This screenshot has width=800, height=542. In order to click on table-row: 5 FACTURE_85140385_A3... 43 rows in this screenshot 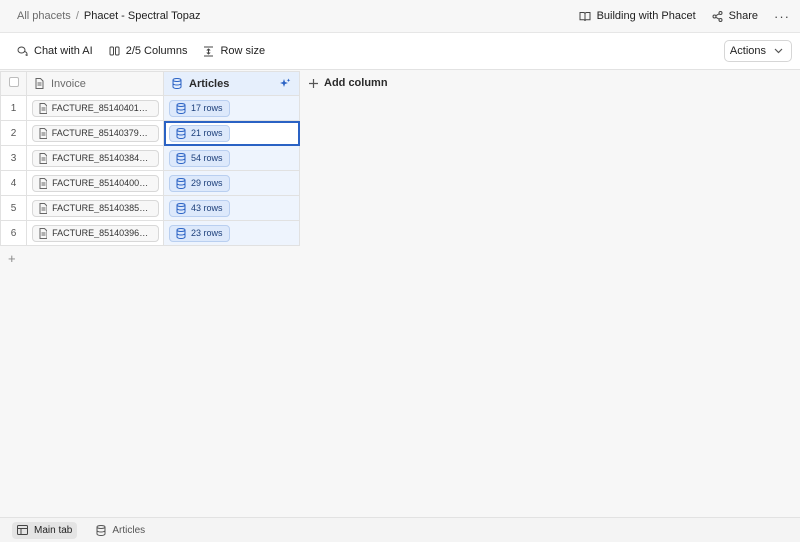, I will do `click(150, 208)`.